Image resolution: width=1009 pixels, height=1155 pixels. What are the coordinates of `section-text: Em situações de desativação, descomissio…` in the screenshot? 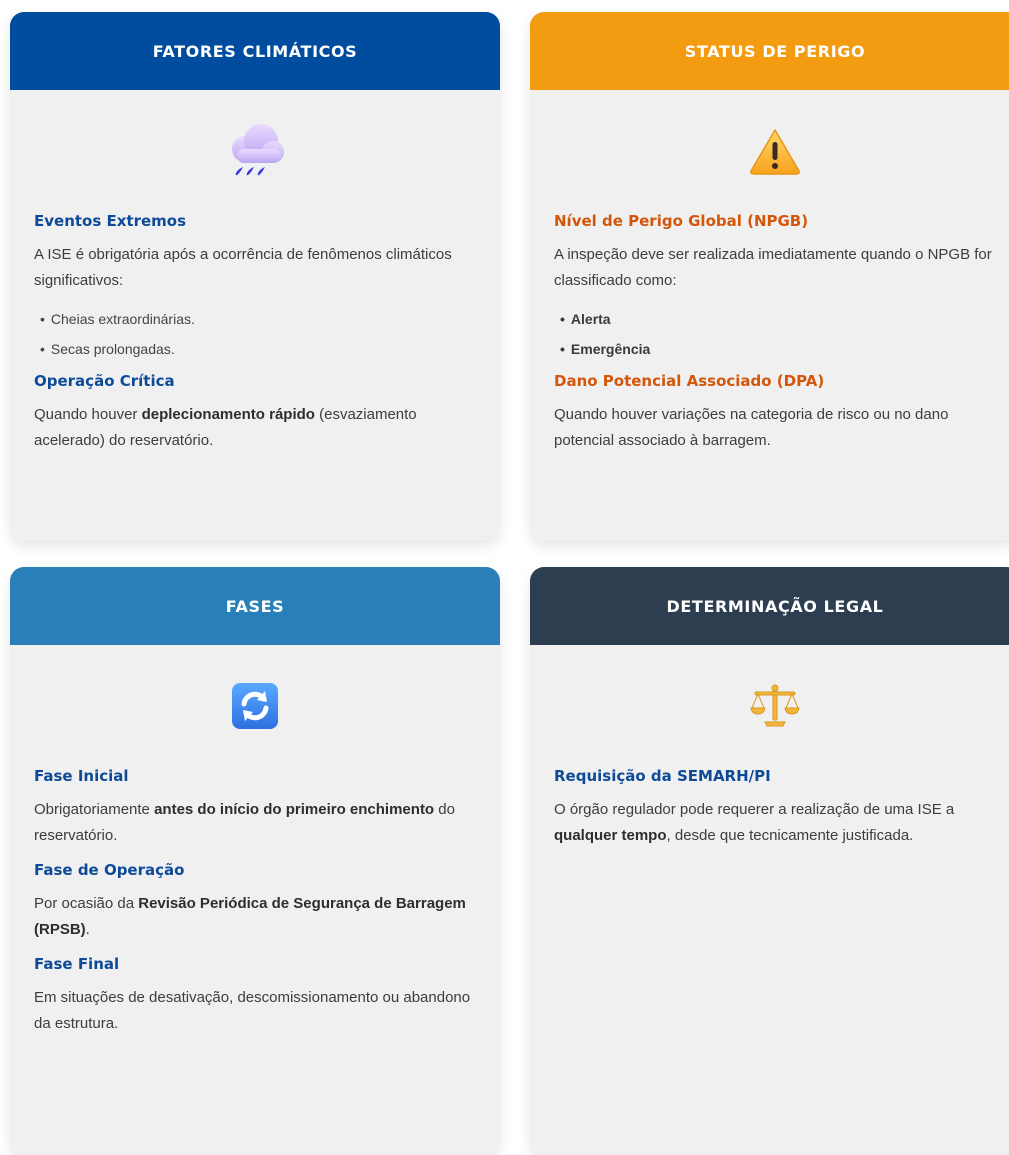 It's located at (252, 1010).